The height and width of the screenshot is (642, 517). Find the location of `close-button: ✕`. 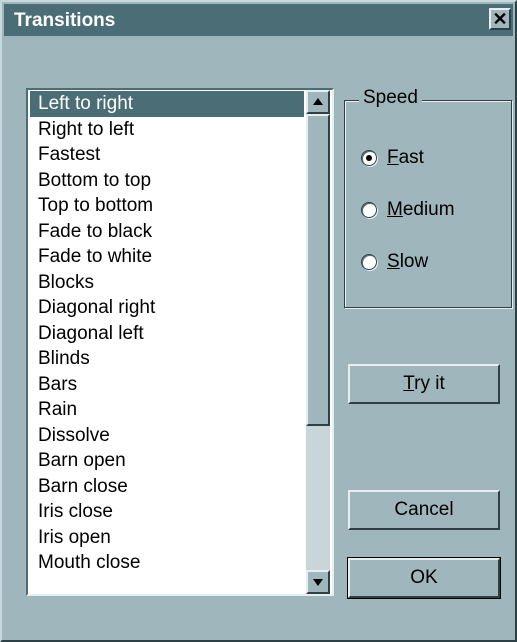

close-button: ✕ is located at coordinates (500, 19).